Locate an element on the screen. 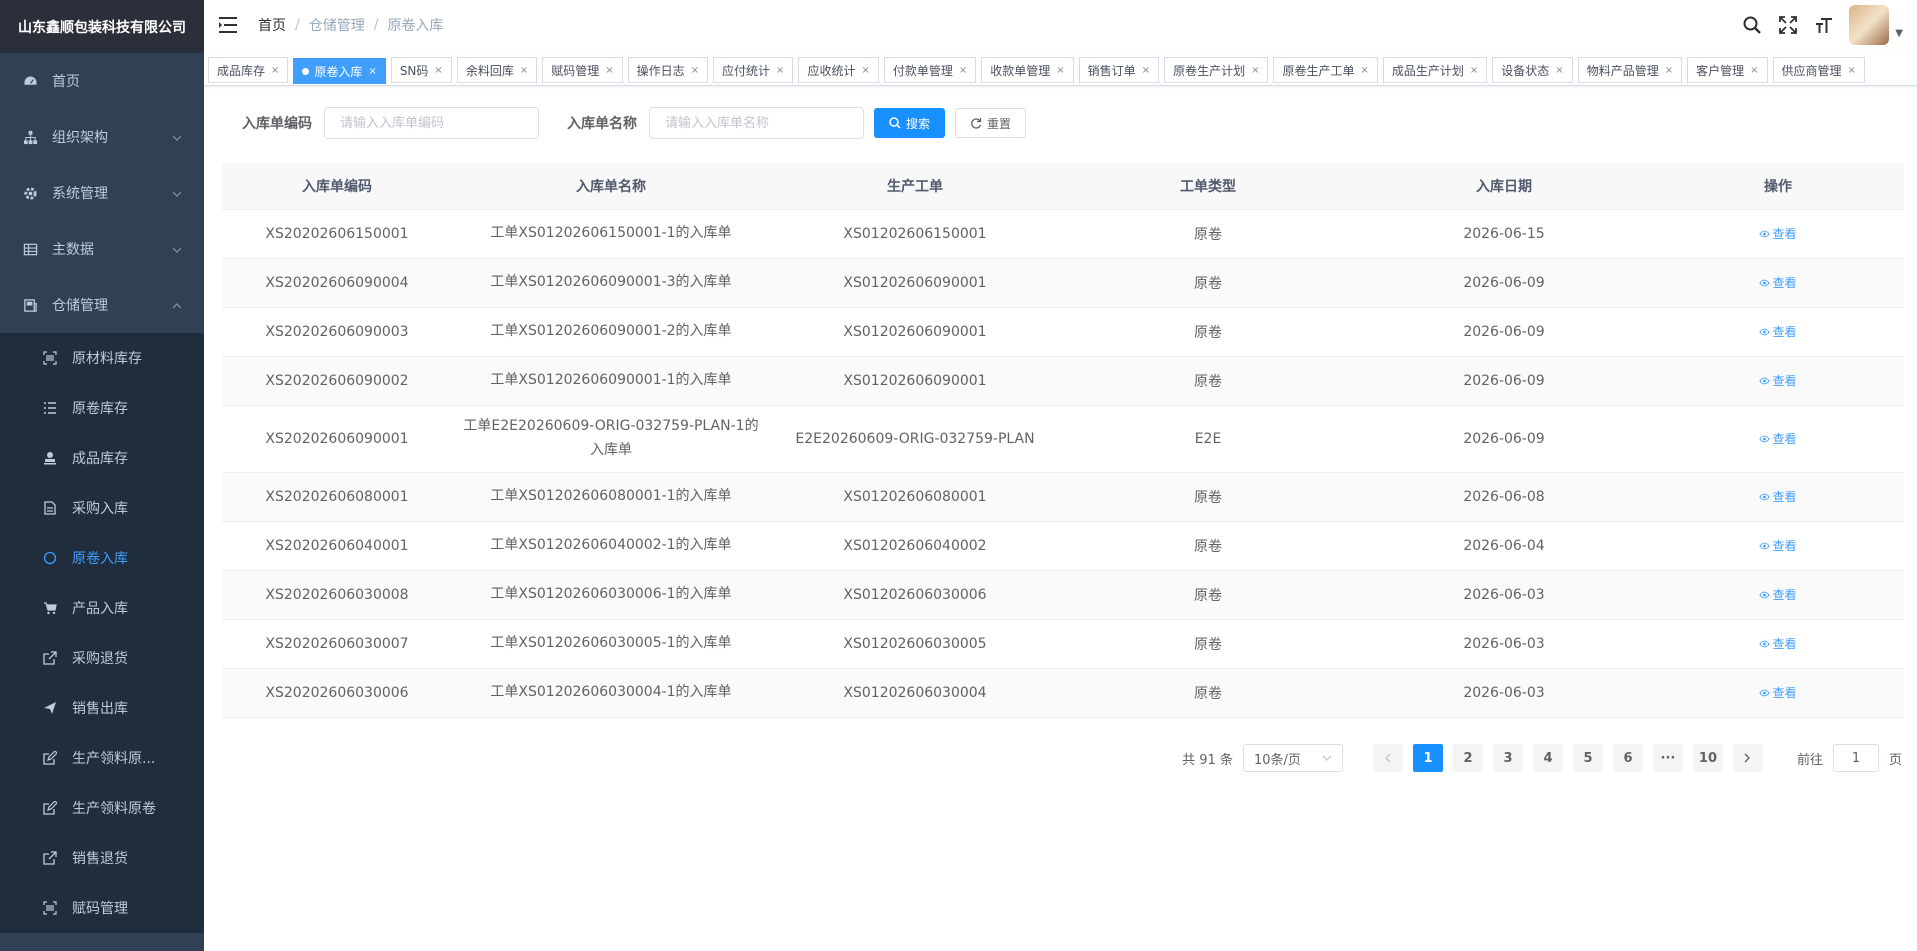  breadcrumb-home: 首页 is located at coordinates (272, 25).